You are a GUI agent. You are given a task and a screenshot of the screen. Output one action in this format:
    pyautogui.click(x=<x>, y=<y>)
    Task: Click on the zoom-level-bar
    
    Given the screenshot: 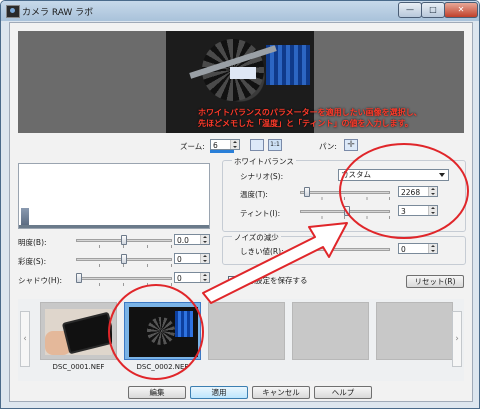 What is the action you would take?
    pyautogui.click(x=222, y=151)
    